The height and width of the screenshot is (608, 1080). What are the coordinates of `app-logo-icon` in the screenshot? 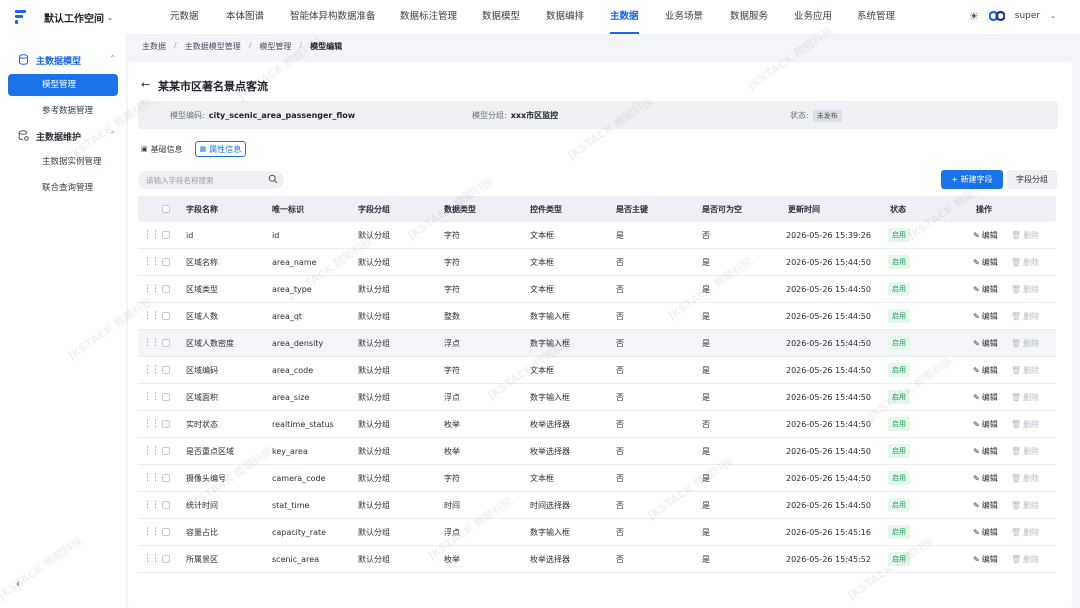 It's located at (21, 17).